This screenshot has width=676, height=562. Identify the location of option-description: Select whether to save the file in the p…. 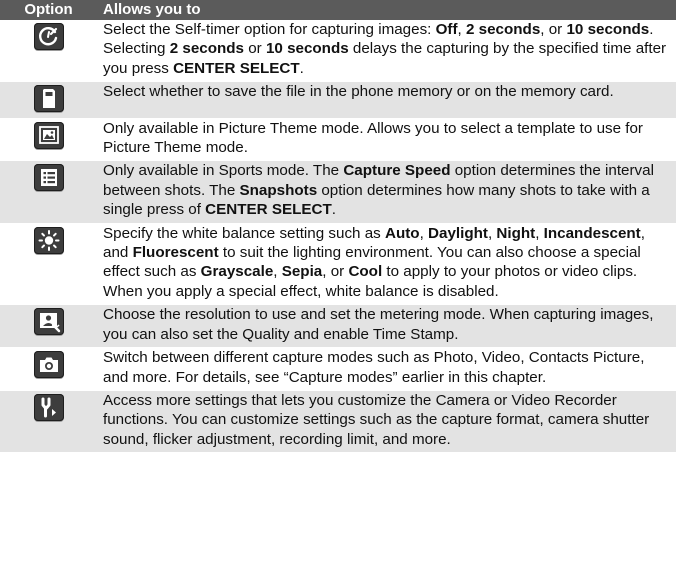
(386, 100).